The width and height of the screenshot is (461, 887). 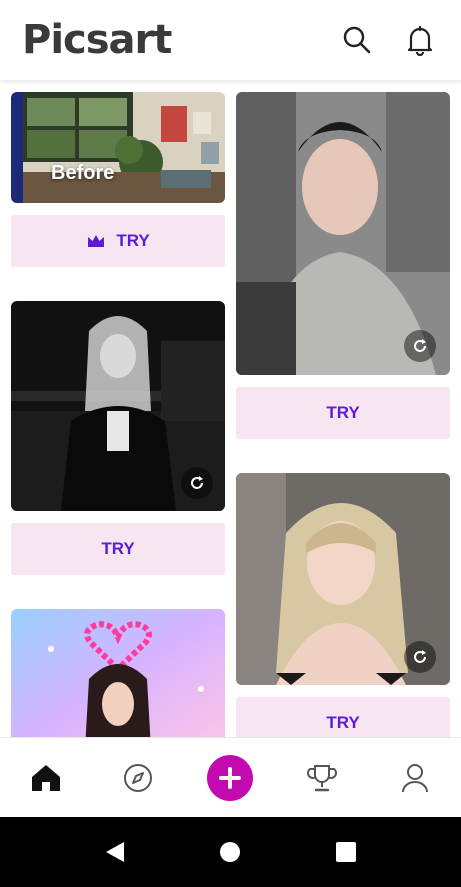 I want to click on system-navigation-bar, so click(x=230, y=852).